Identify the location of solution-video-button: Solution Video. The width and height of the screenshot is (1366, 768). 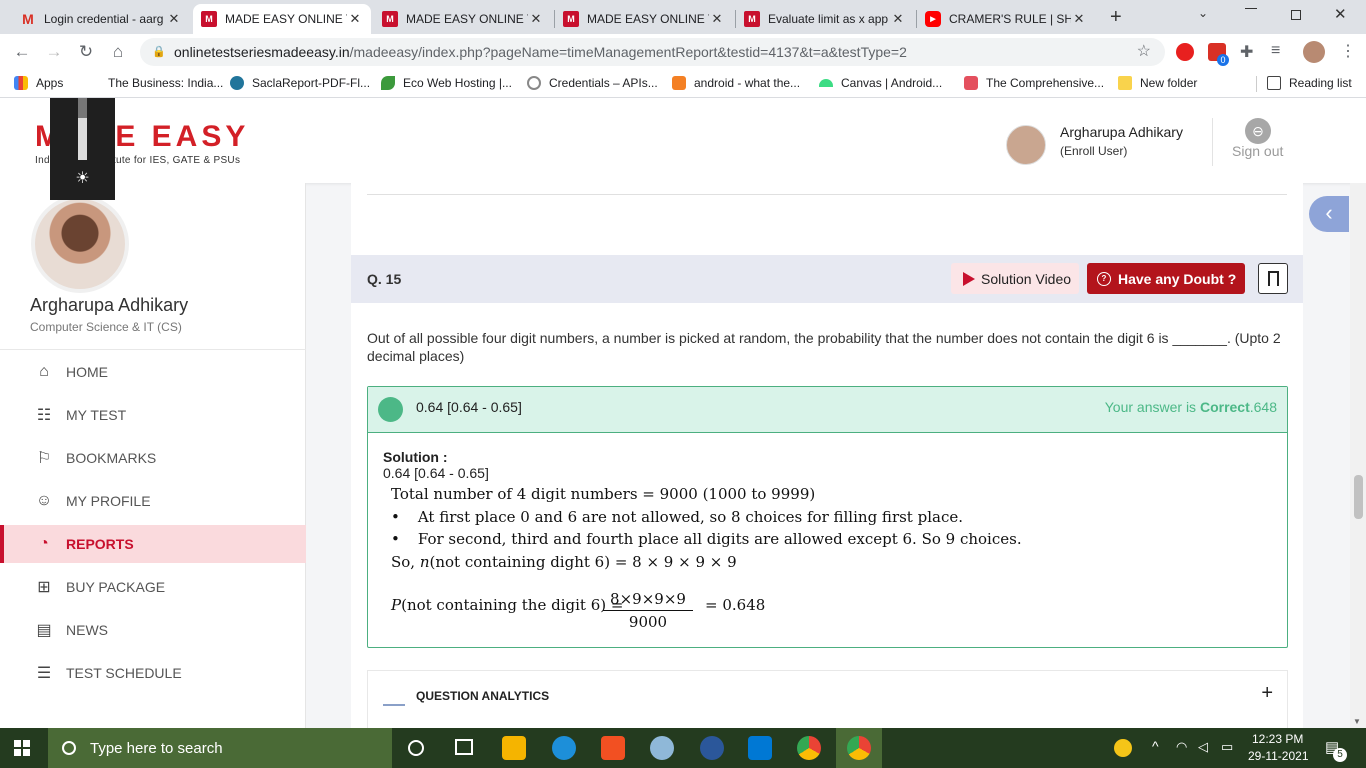
(1015, 278).